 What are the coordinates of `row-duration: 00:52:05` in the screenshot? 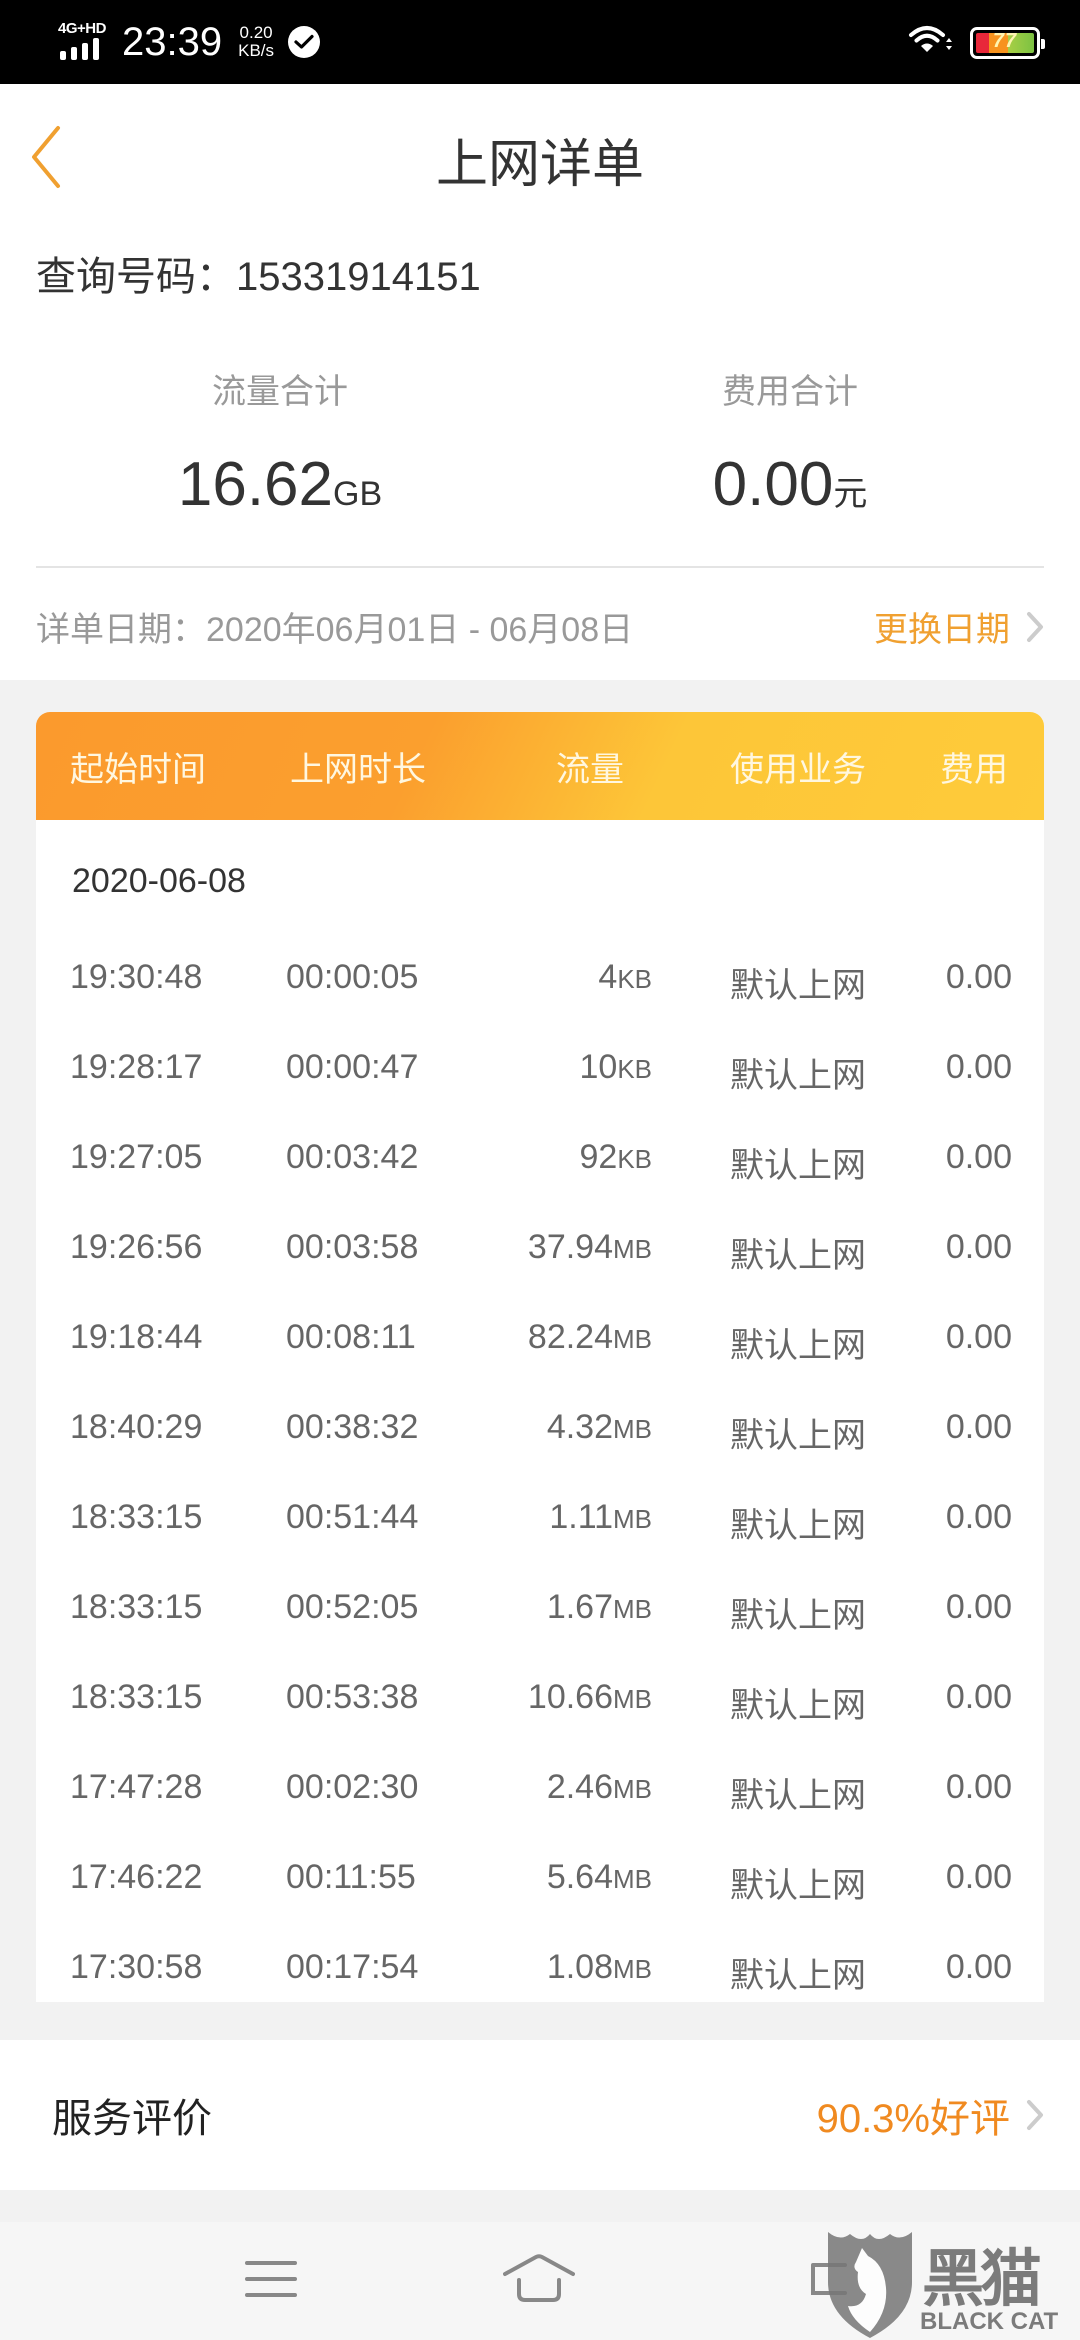 It's located at (352, 1607).